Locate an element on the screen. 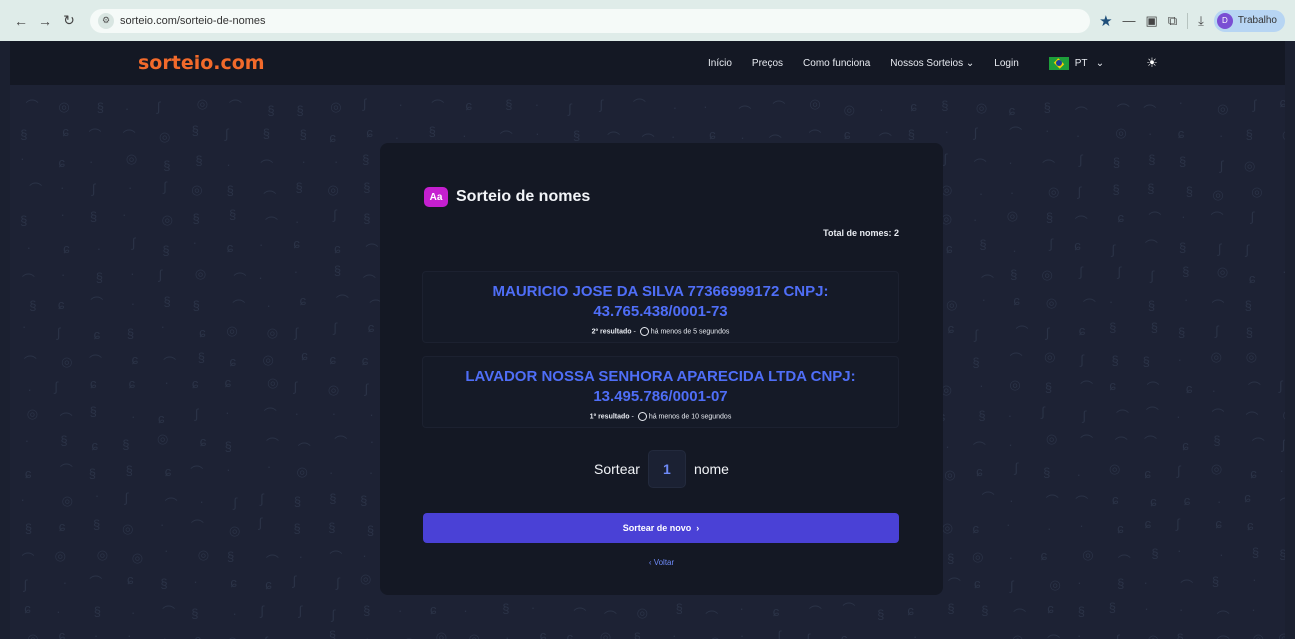  nav-como-funciona: Como funciona is located at coordinates (836, 63).